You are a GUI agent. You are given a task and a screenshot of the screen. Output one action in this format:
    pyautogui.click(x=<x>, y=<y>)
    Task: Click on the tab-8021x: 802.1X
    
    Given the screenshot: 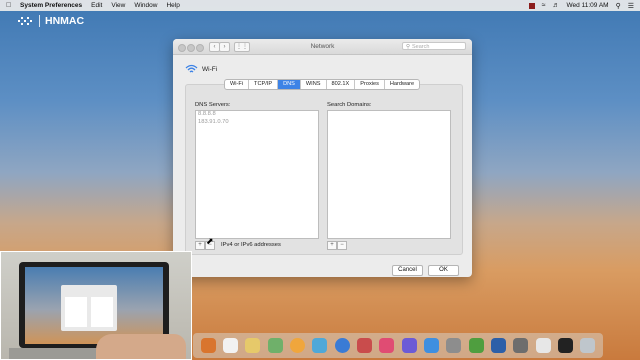 What is the action you would take?
    pyautogui.click(x=341, y=84)
    